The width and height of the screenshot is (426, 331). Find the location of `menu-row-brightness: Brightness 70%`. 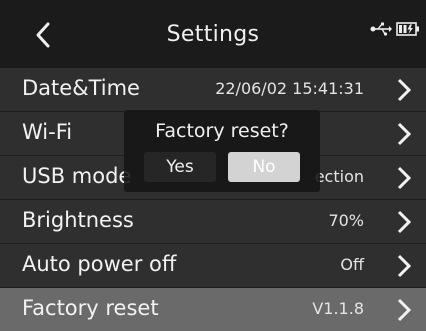

menu-row-brightness: Brightness 70% is located at coordinates (213, 221).